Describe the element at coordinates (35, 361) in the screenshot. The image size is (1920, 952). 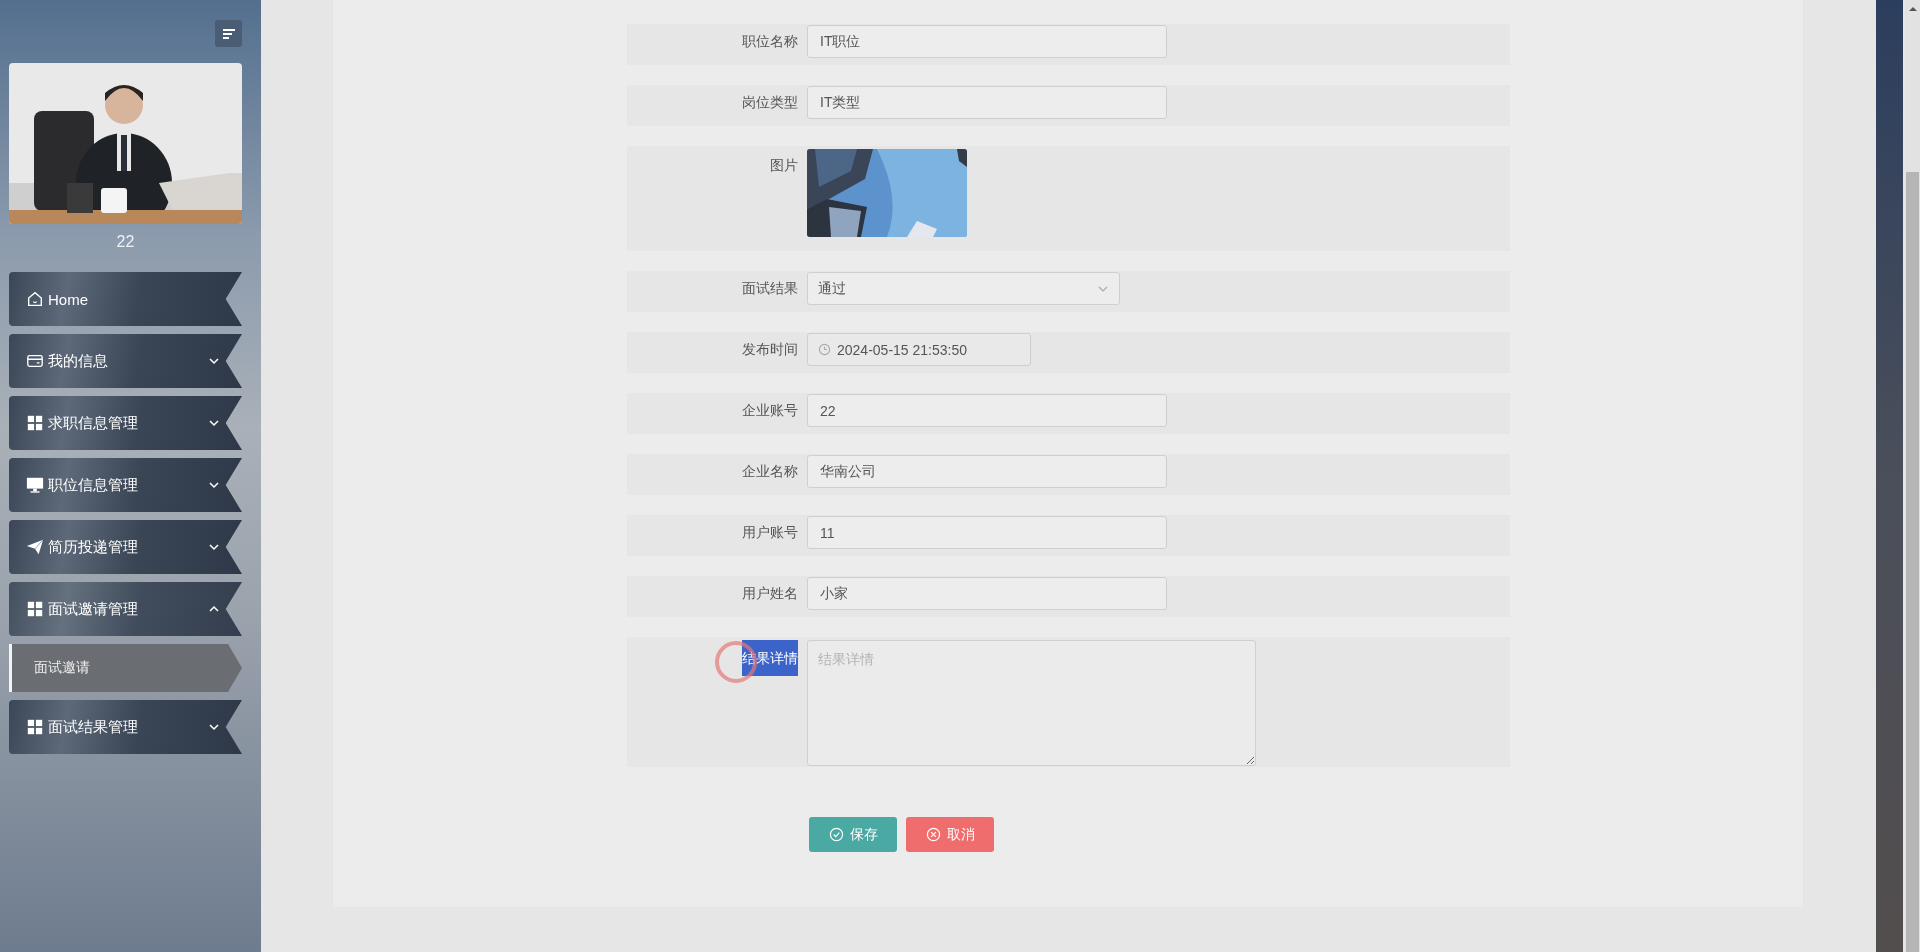
I see `card-icon` at that location.